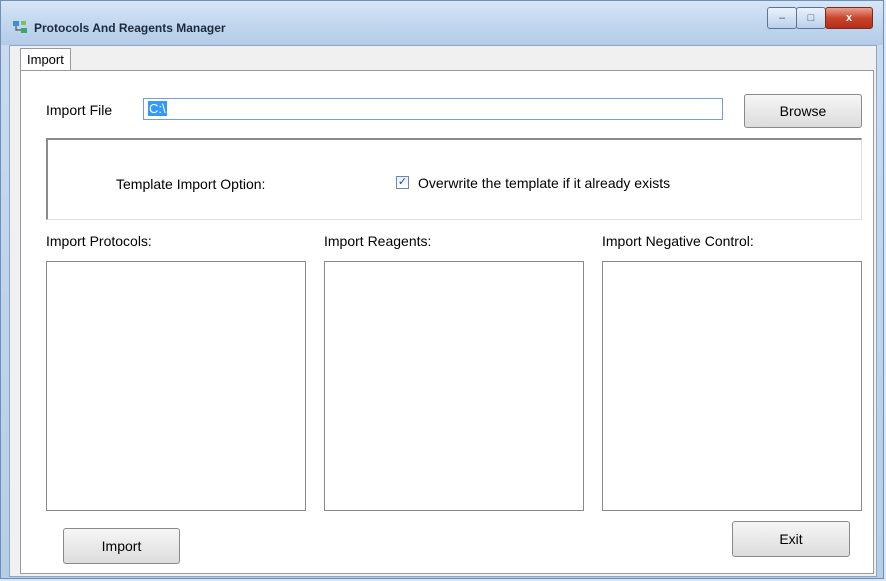 This screenshot has height=581, width=886. What do you see at coordinates (157, 108) in the screenshot?
I see `import-file-value: C:\` at bounding box center [157, 108].